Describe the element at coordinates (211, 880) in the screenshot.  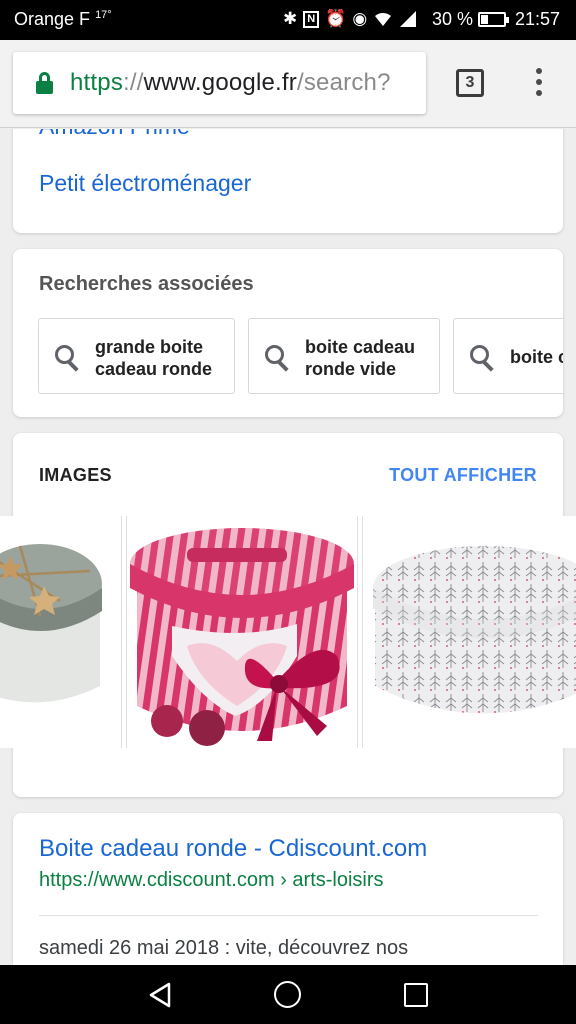
I see `result-url: https://www.cdiscount.com › arts-loisirs` at that location.